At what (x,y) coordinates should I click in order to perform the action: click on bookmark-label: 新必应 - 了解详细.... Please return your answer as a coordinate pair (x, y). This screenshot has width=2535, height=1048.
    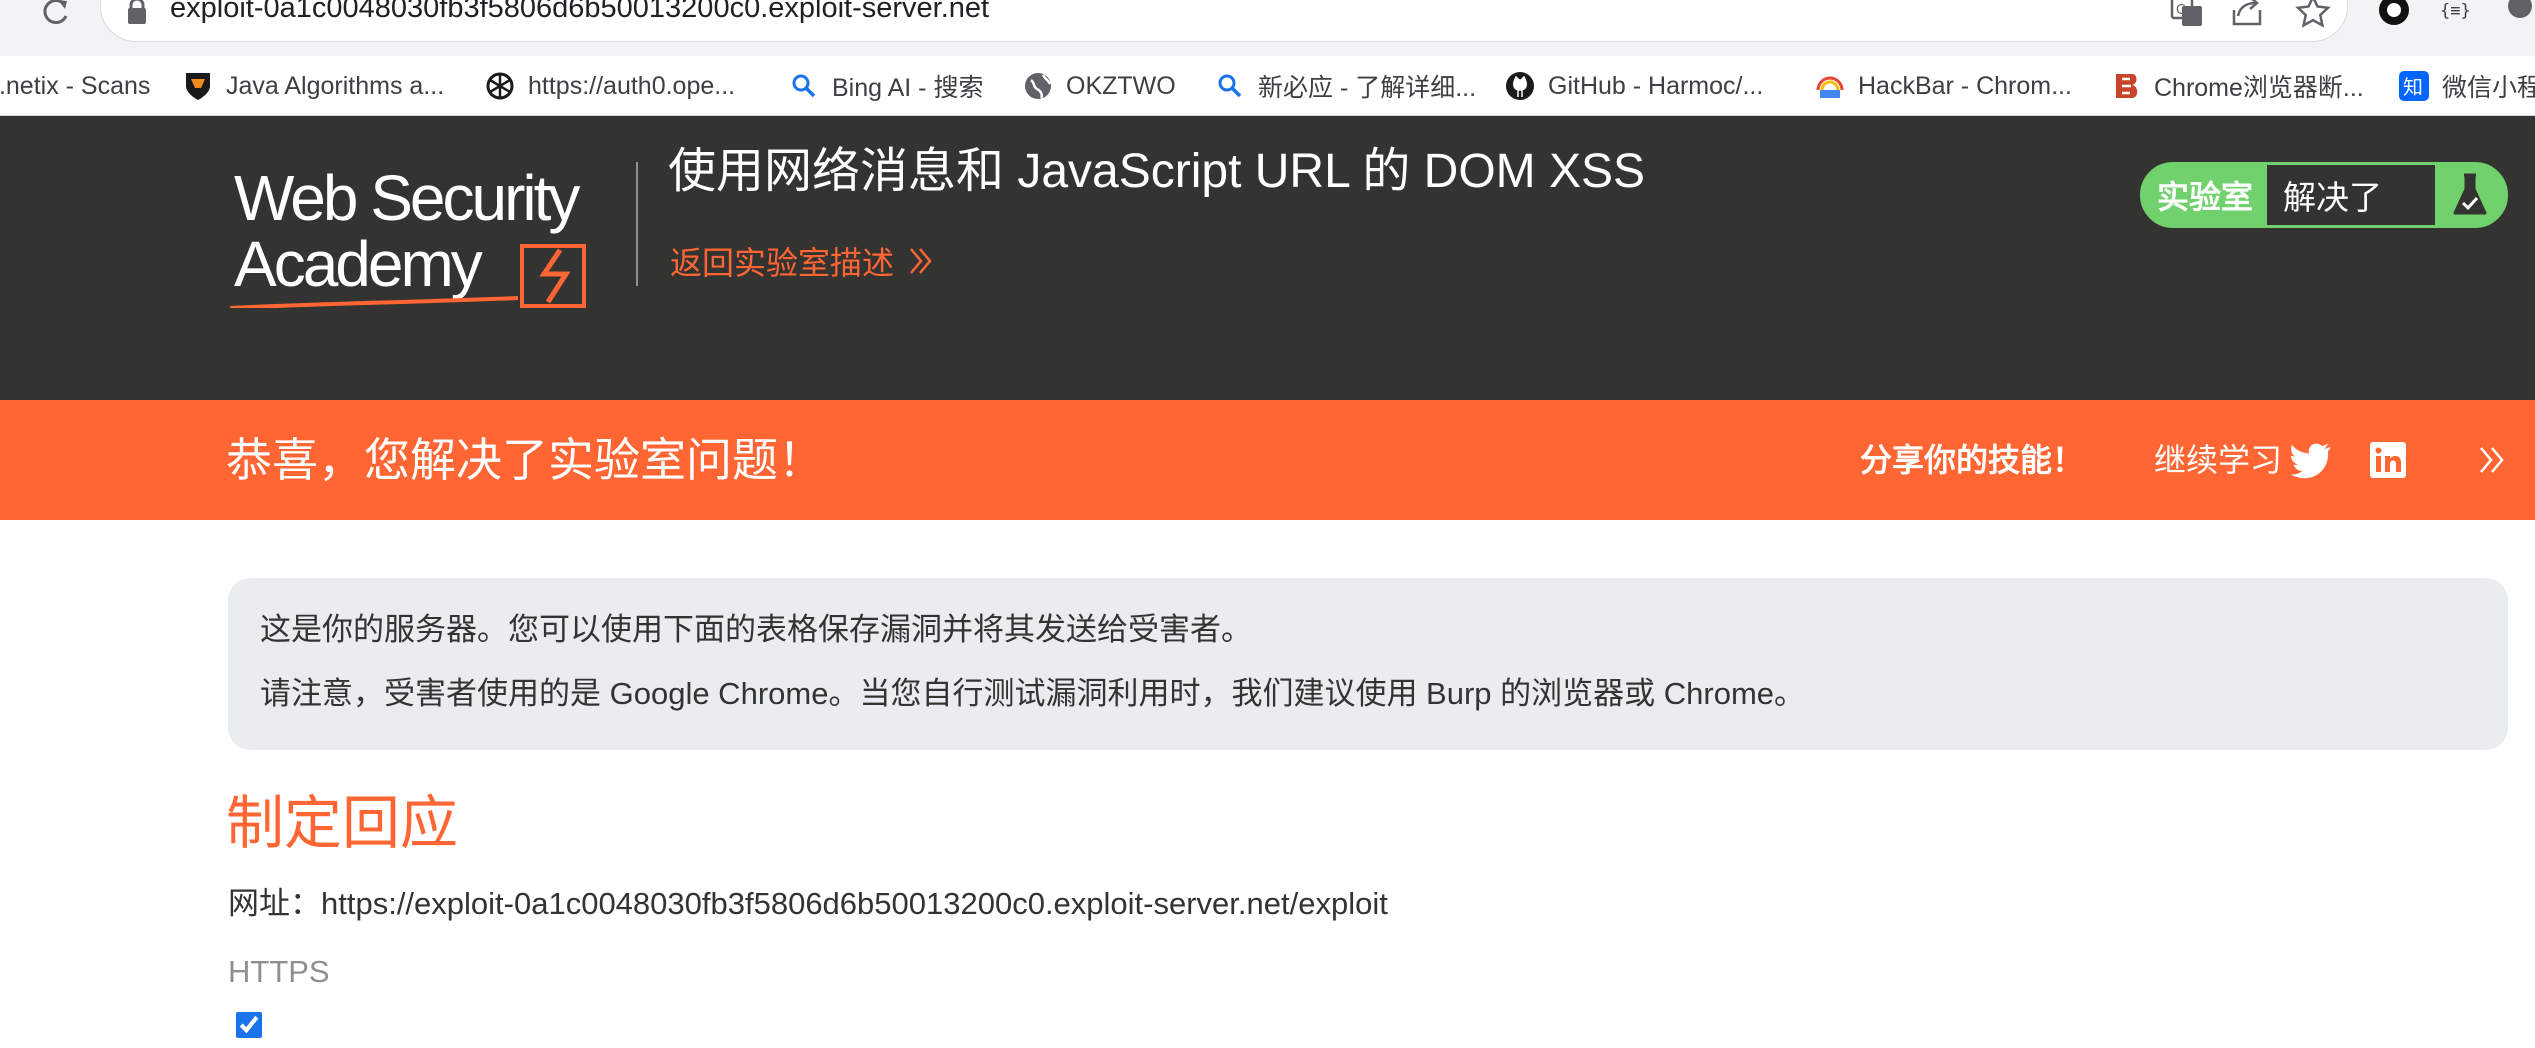
    Looking at the image, I should click on (1367, 88).